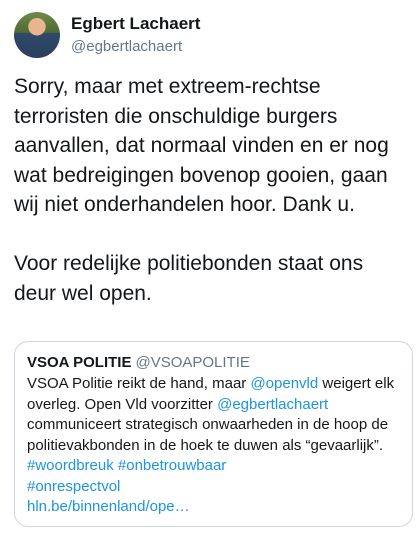 The width and height of the screenshot is (420, 539). Describe the element at coordinates (73, 486) in the screenshot. I see `hashtag-link-onrespectvol: #onrespectvol` at that location.